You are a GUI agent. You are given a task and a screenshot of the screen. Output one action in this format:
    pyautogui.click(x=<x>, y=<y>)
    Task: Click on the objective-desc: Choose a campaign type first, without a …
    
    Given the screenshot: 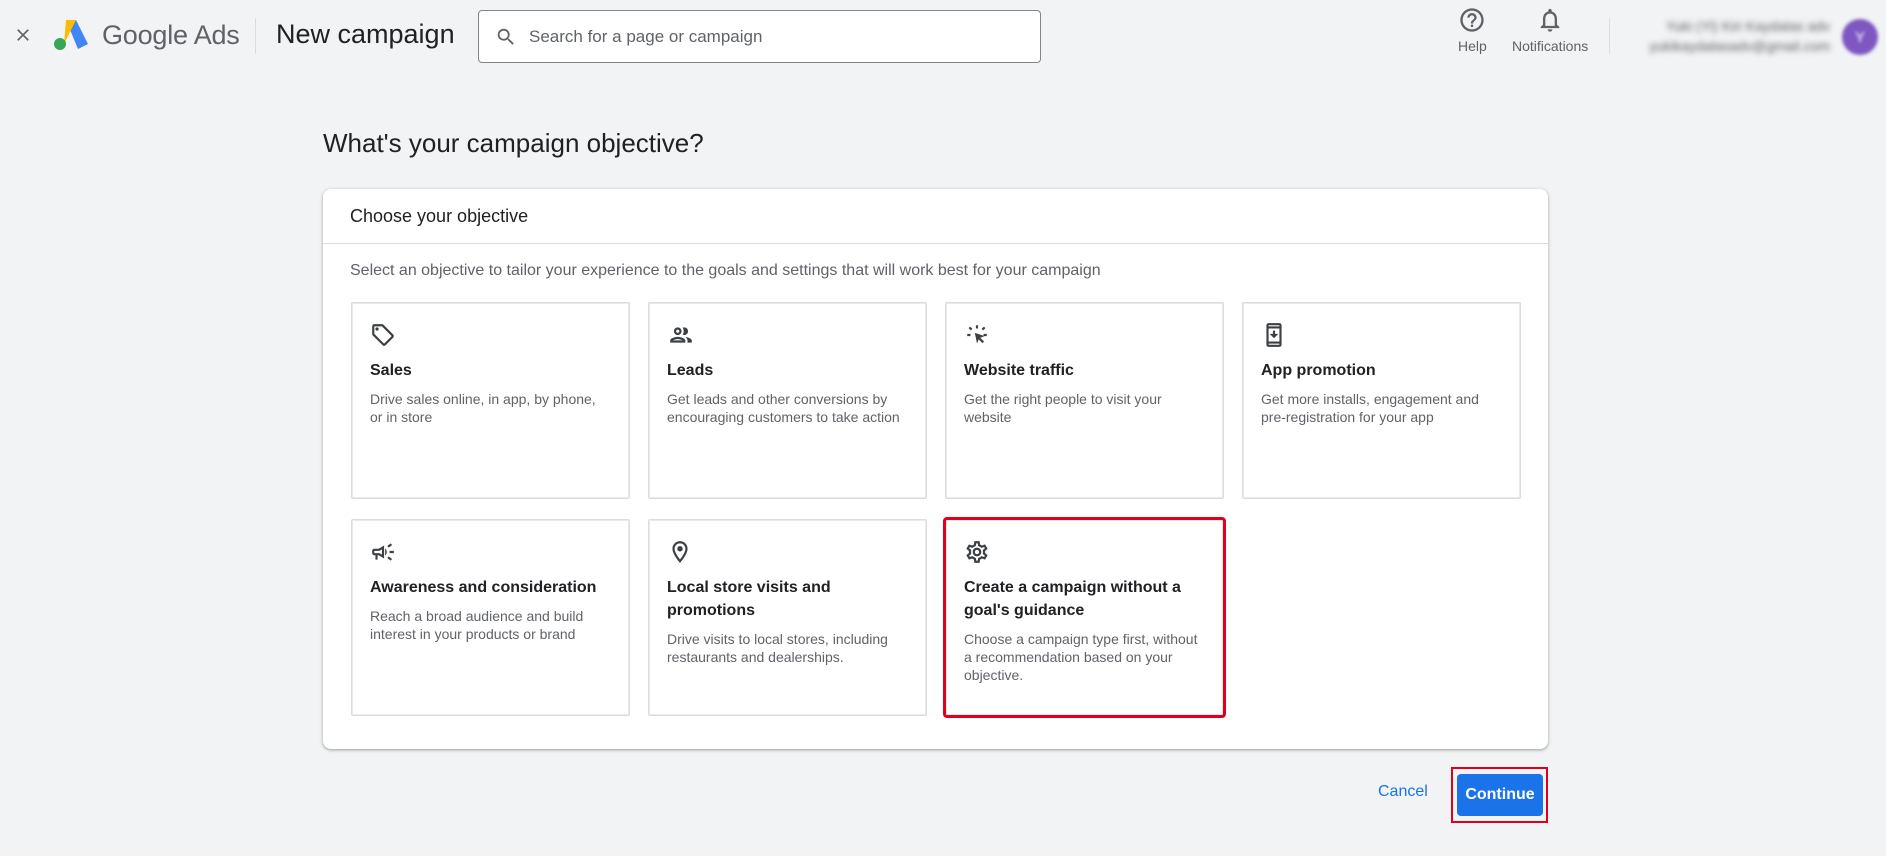 What is the action you would take?
    pyautogui.click(x=1081, y=657)
    